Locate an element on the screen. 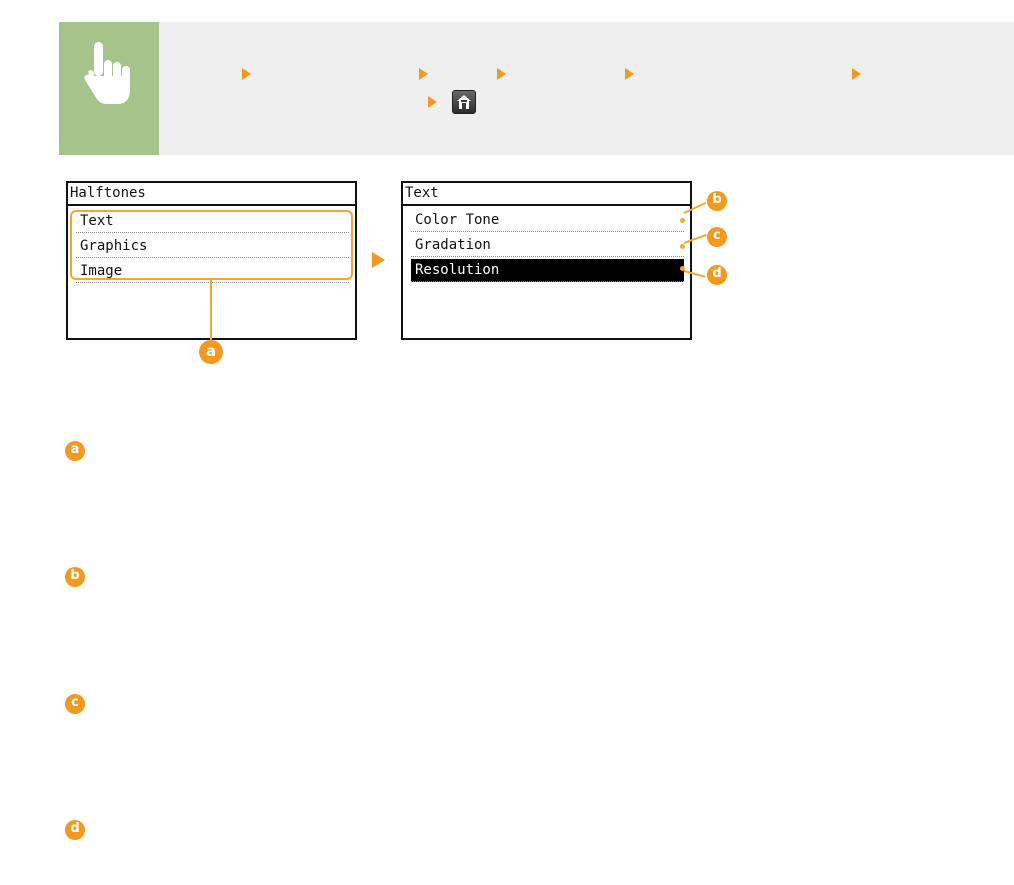 The height and width of the screenshot is (885, 1014). pointing-hand-icon is located at coordinates (107, 73).